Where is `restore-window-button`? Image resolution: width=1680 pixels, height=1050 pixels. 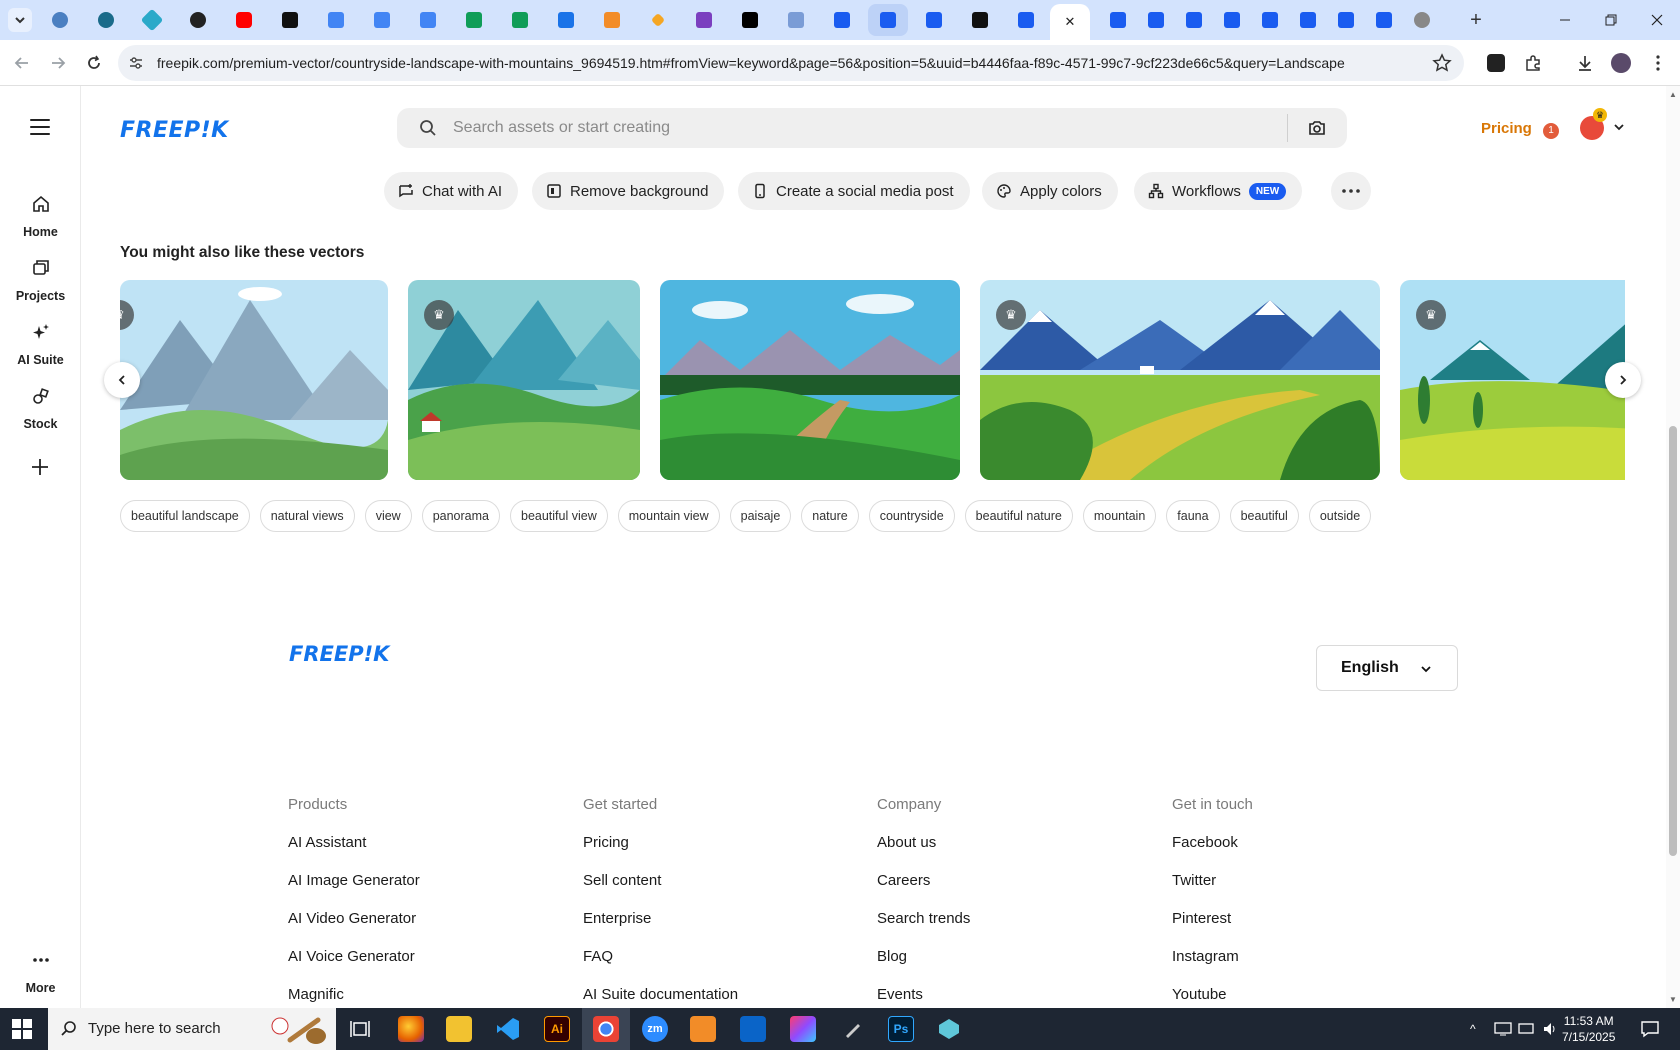 restore-window-button is located at coordinates (1611, 20).